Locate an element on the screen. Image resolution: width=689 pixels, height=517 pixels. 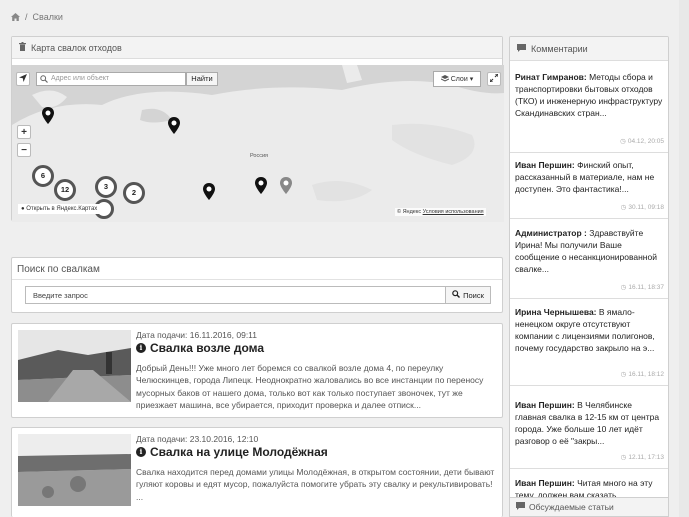
breadcrumb: / Свалки is located at coordinates (37, 17).